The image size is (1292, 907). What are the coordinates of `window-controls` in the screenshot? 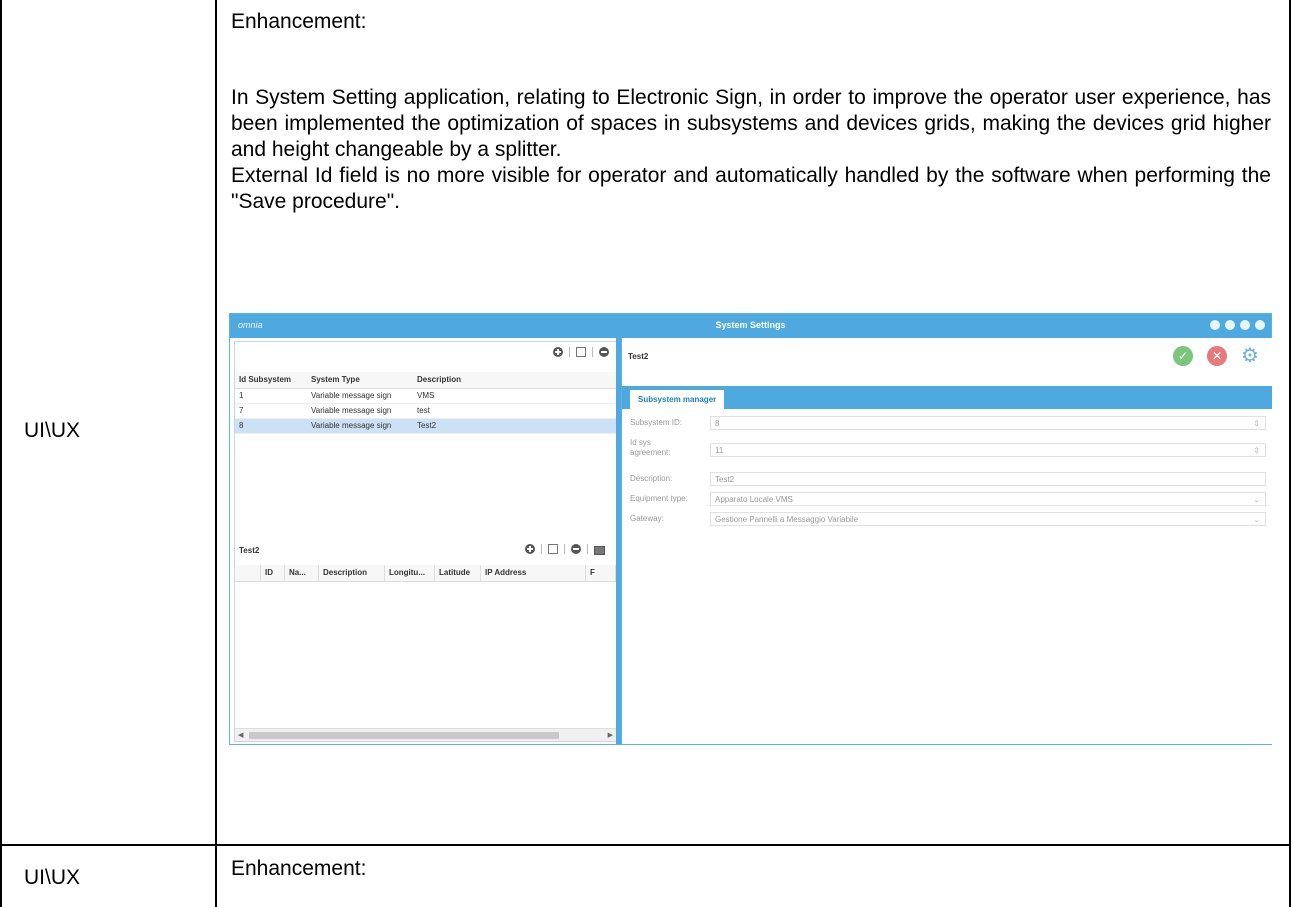 It's located at (1237, 325).